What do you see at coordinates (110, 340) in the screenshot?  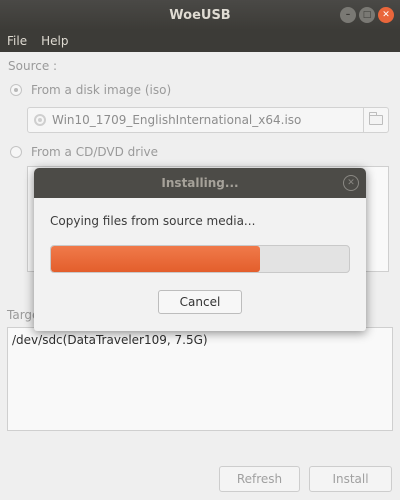 I see `list-item: /dev/sdc(DataTraveler109, 7.5G)` at bounding box center [110, 340].